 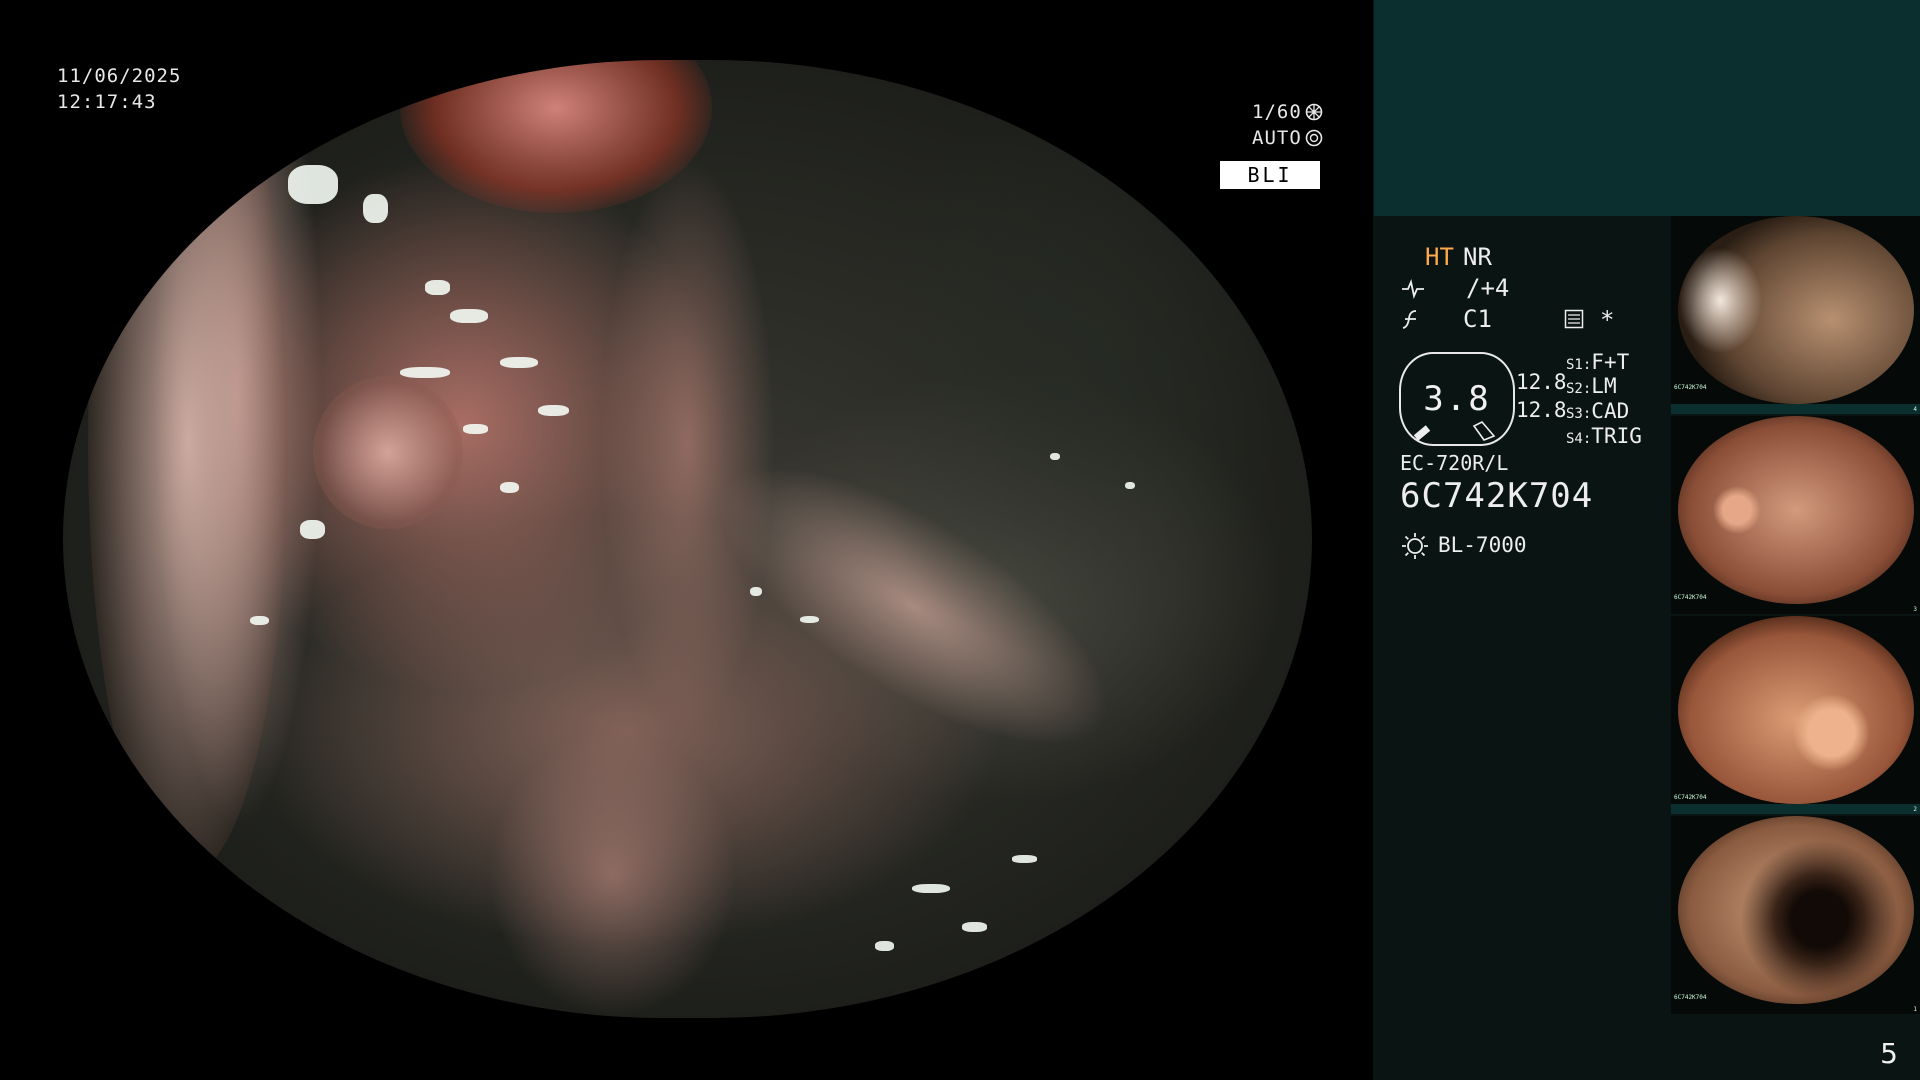 What do you see at coordinates (1541, 382) in the screenshot?
I see `value-1: 12.8` at bounding box center [1541, 382].